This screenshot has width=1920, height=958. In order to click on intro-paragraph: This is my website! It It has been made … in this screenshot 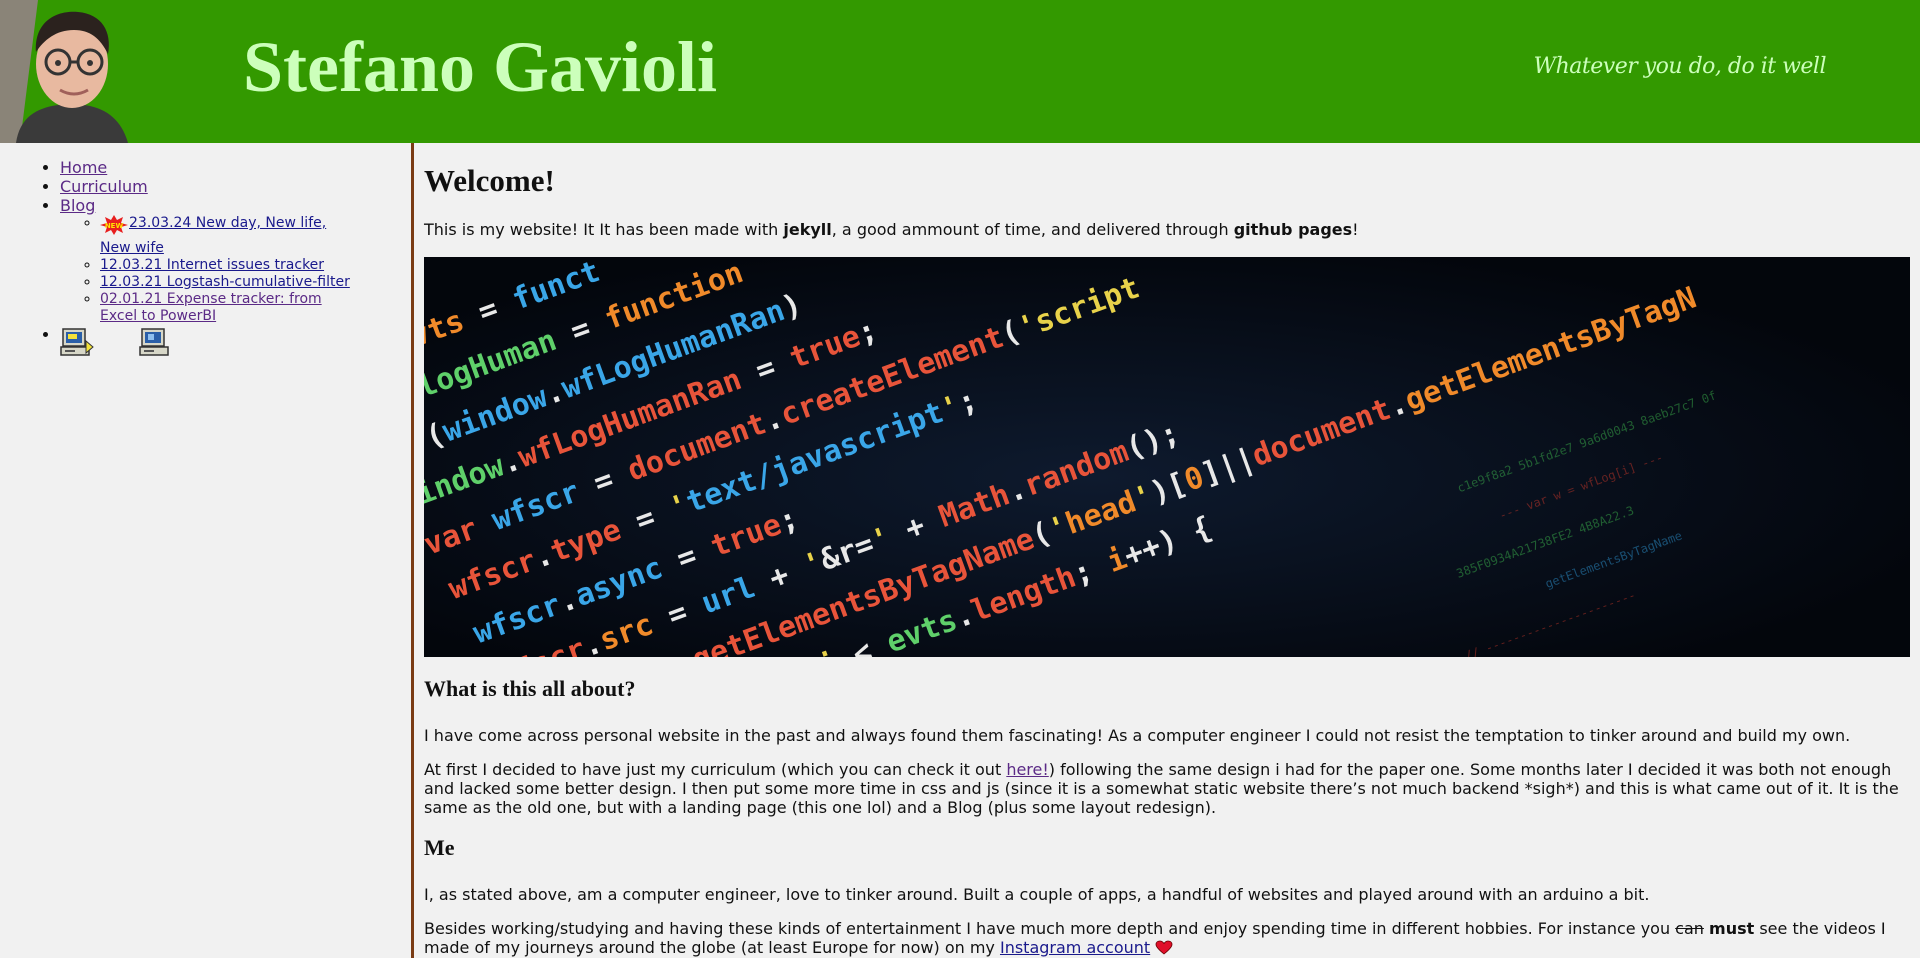, I will do `click(891, 229)`.